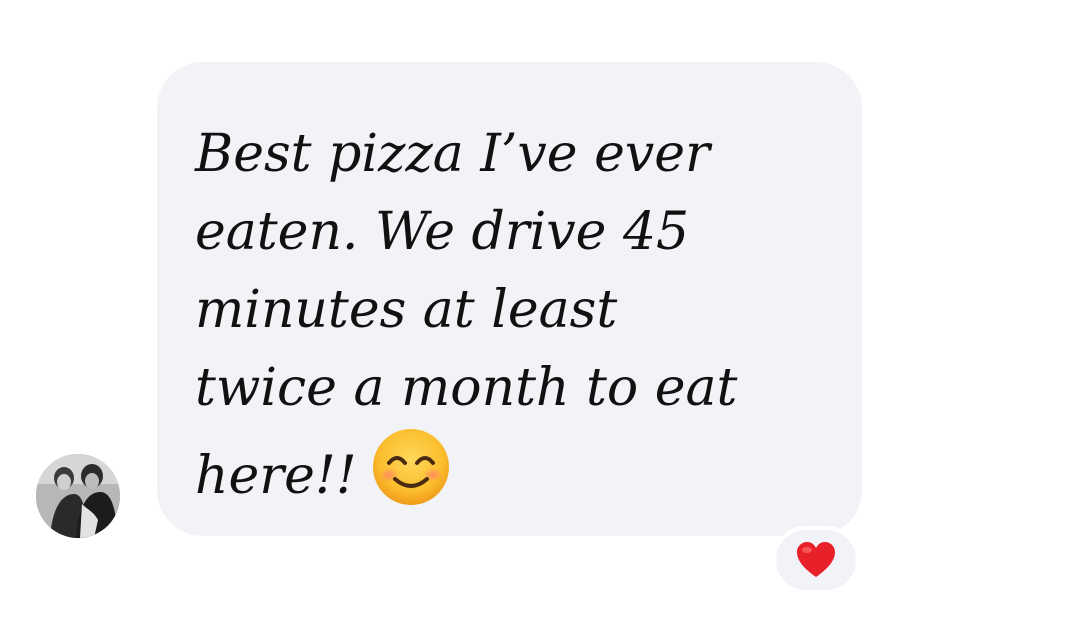 This screenshot has width=1080, height=620. Describe the element at coordinates (515, 471) in the screenshot. I see `message-line-last: here!!` at that location.